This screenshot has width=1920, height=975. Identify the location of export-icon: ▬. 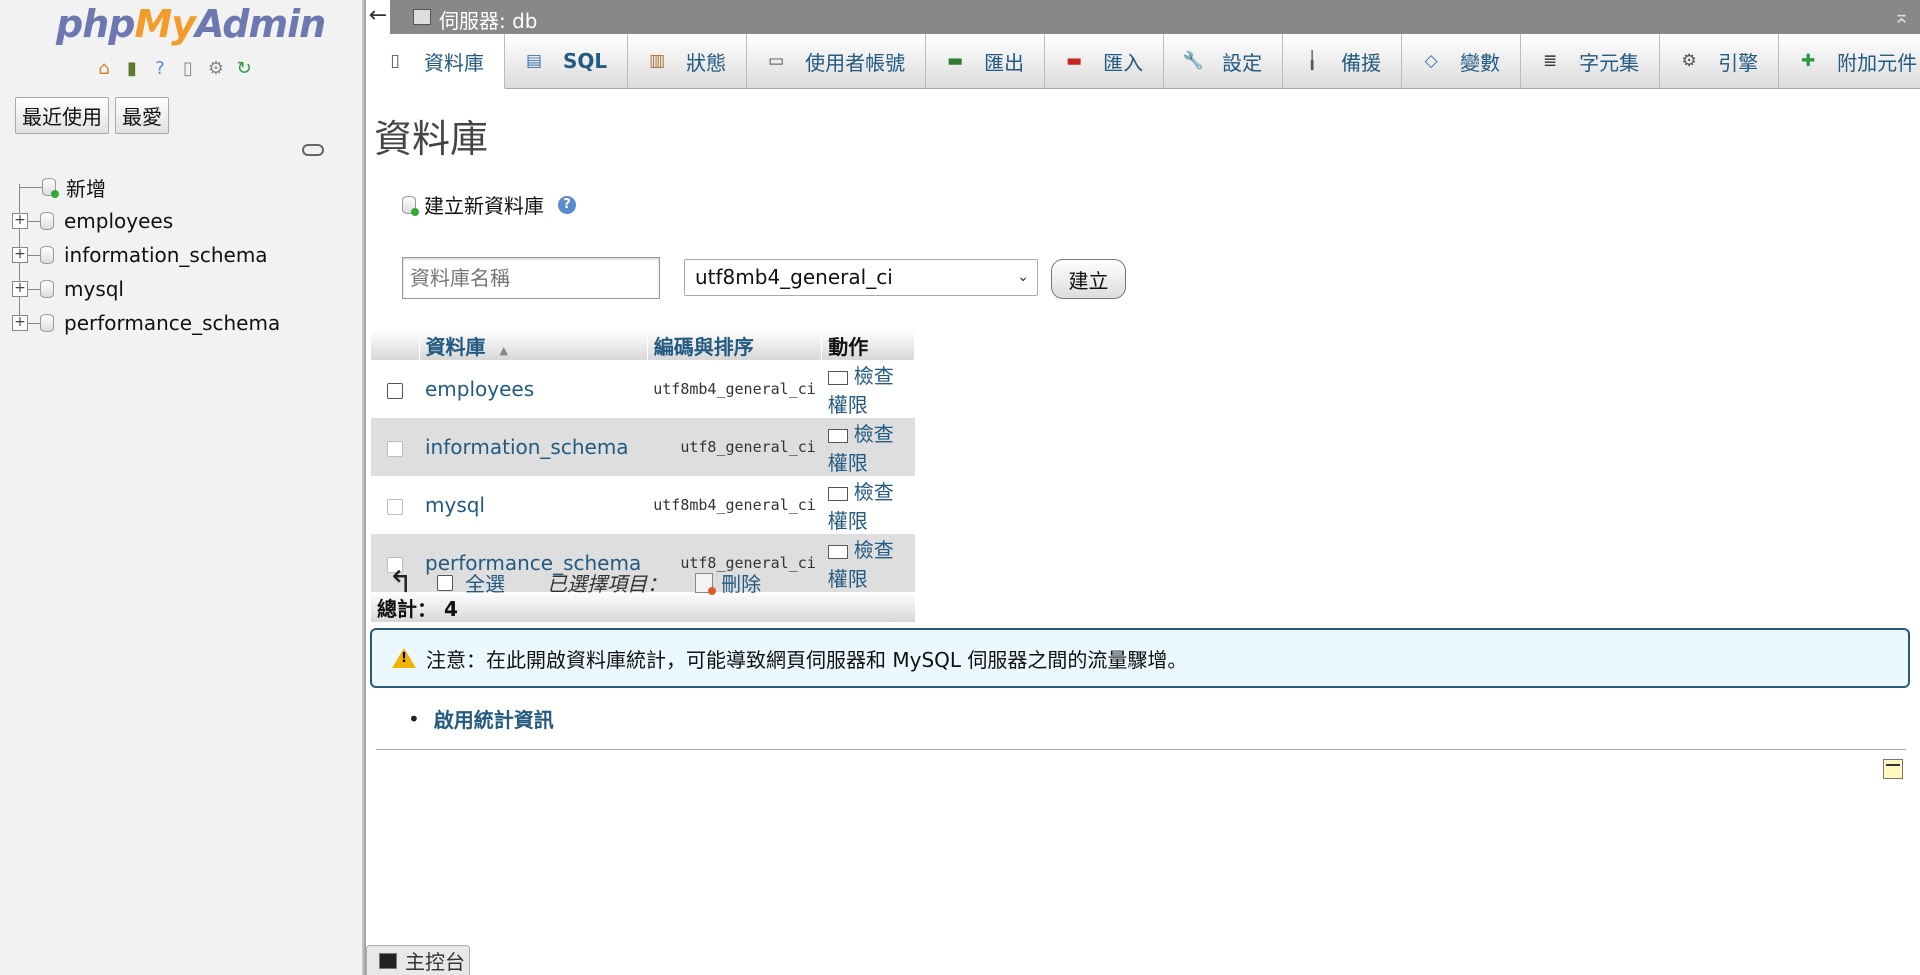
(955, 61).